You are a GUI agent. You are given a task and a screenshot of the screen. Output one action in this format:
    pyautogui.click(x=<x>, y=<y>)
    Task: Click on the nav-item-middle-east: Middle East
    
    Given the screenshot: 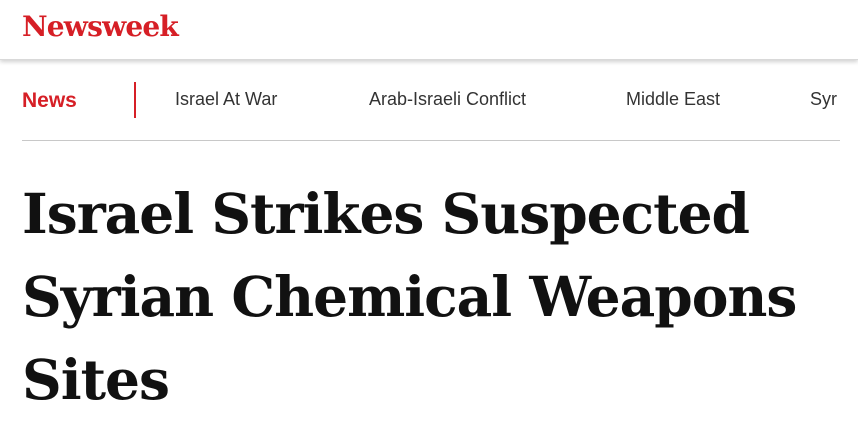 What is the action you would take?
    pyautogui.click(x=673, y=99)
    